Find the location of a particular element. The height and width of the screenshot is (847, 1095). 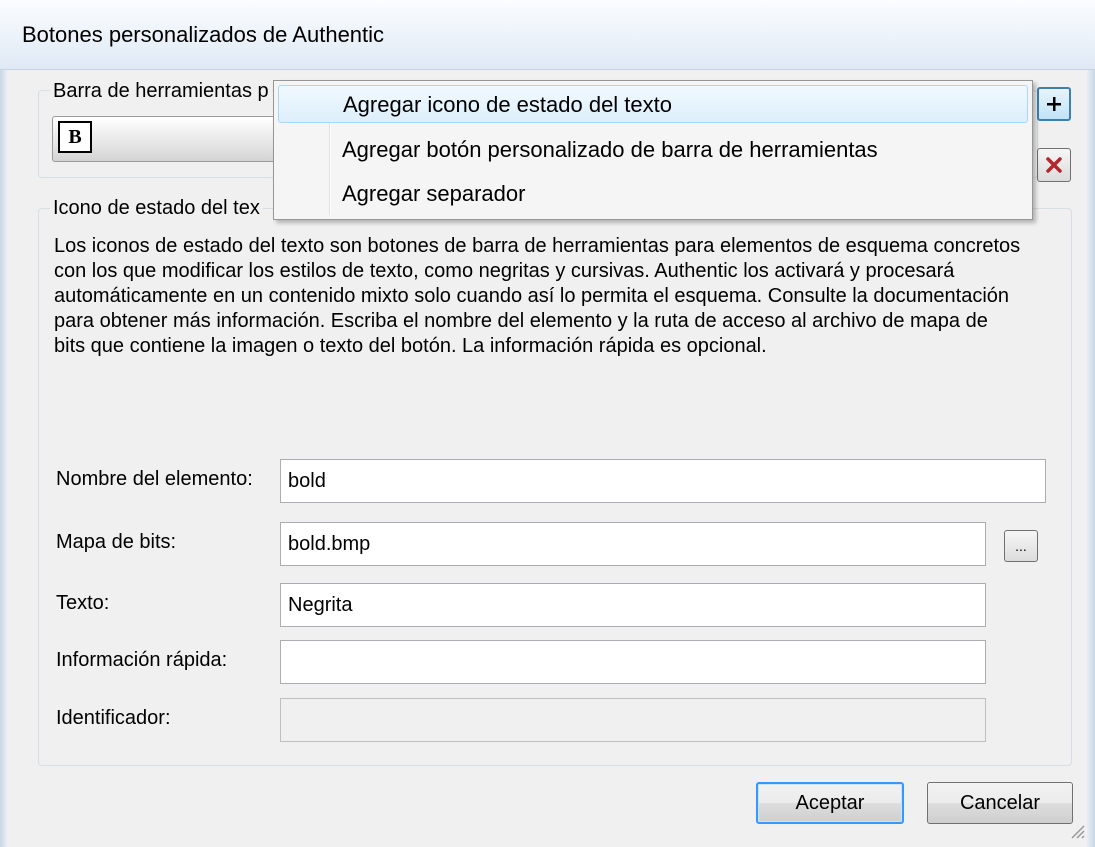

window-left-border is located at coordinates (3, 423).